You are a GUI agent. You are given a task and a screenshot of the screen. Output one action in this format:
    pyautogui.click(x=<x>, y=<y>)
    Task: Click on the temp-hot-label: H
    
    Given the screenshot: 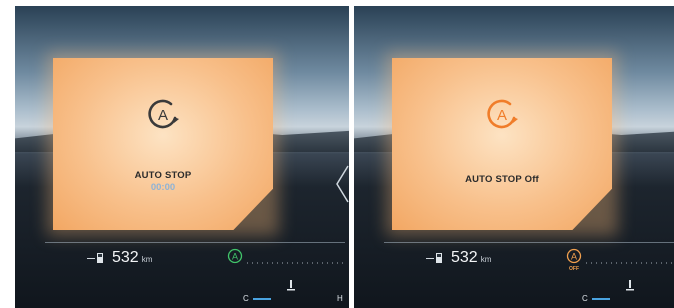 What is the action you would take?
    pyautogui.click(x=340, y=298)
    